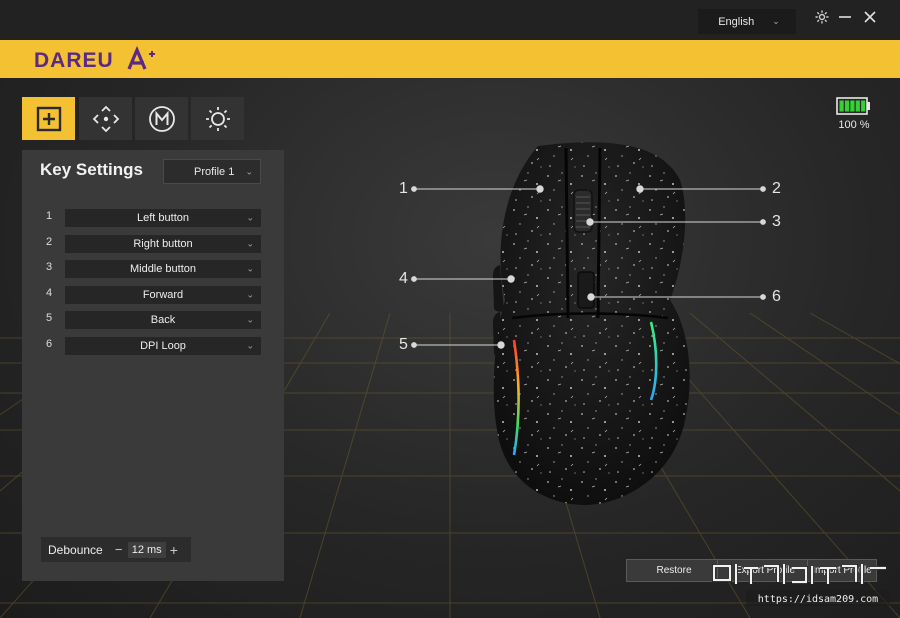 This screenshot has height=618, width=900. I want to click on callout-label-2: 2, so click(776, 188).